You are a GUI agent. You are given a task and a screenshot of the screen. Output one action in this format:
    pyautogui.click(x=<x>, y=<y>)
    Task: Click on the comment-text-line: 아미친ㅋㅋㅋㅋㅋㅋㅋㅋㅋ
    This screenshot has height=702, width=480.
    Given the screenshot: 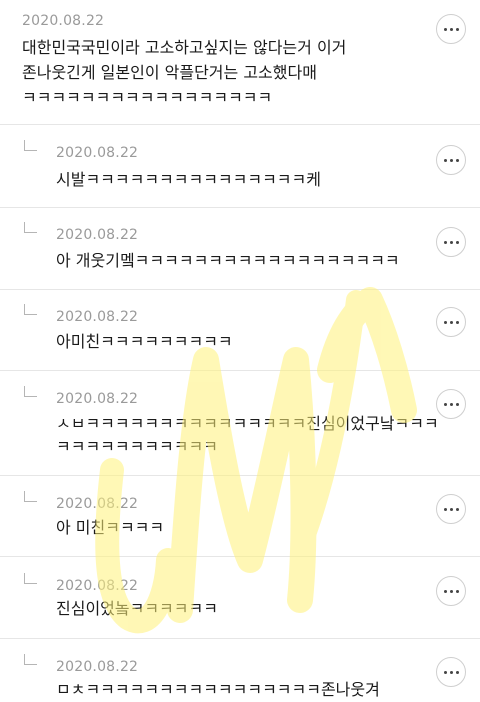 What is the action you would take?
    pyautogui.click(x=144, y=341)
    